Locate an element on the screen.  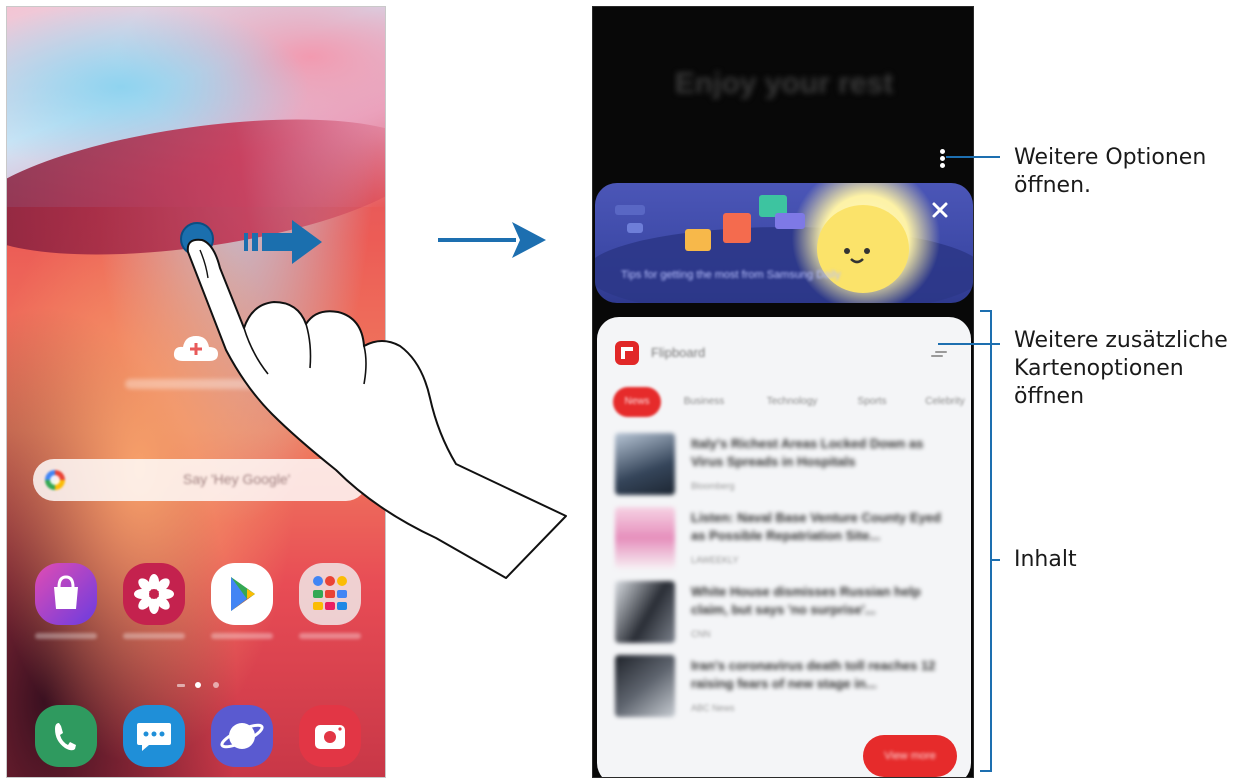
view-more-button: View more is located at coordinates (910, 756).